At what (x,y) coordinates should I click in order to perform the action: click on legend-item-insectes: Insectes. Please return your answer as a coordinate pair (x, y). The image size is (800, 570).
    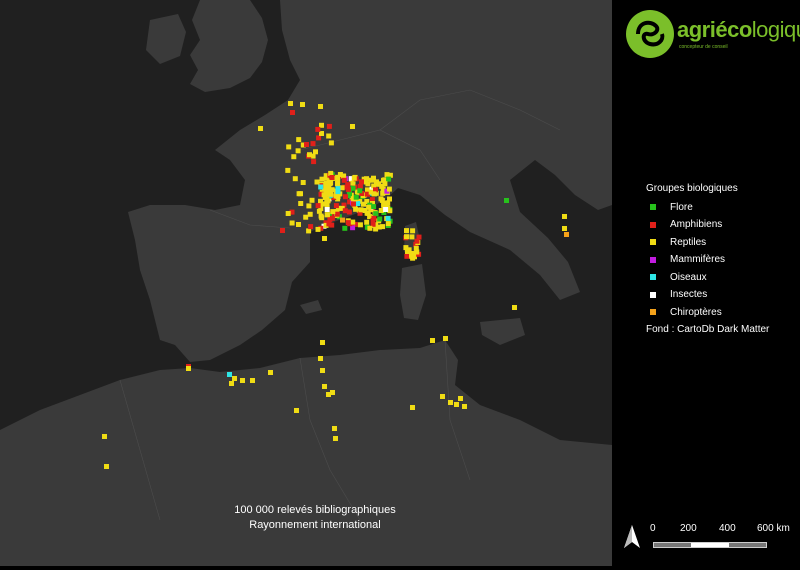
    Looking at the image, I should click on (678, 295).